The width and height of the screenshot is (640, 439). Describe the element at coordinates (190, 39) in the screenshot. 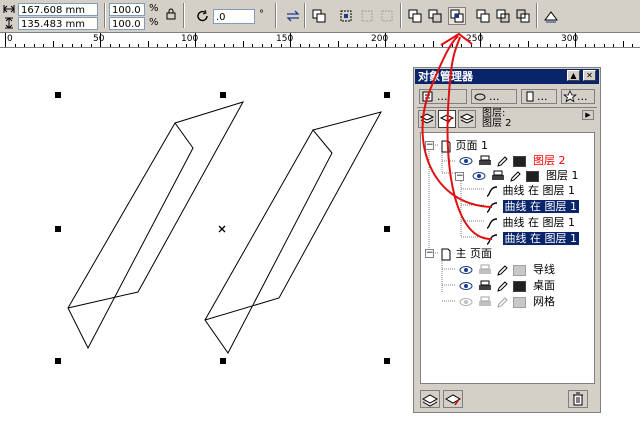

I see `ruler-label: 100` at that location.